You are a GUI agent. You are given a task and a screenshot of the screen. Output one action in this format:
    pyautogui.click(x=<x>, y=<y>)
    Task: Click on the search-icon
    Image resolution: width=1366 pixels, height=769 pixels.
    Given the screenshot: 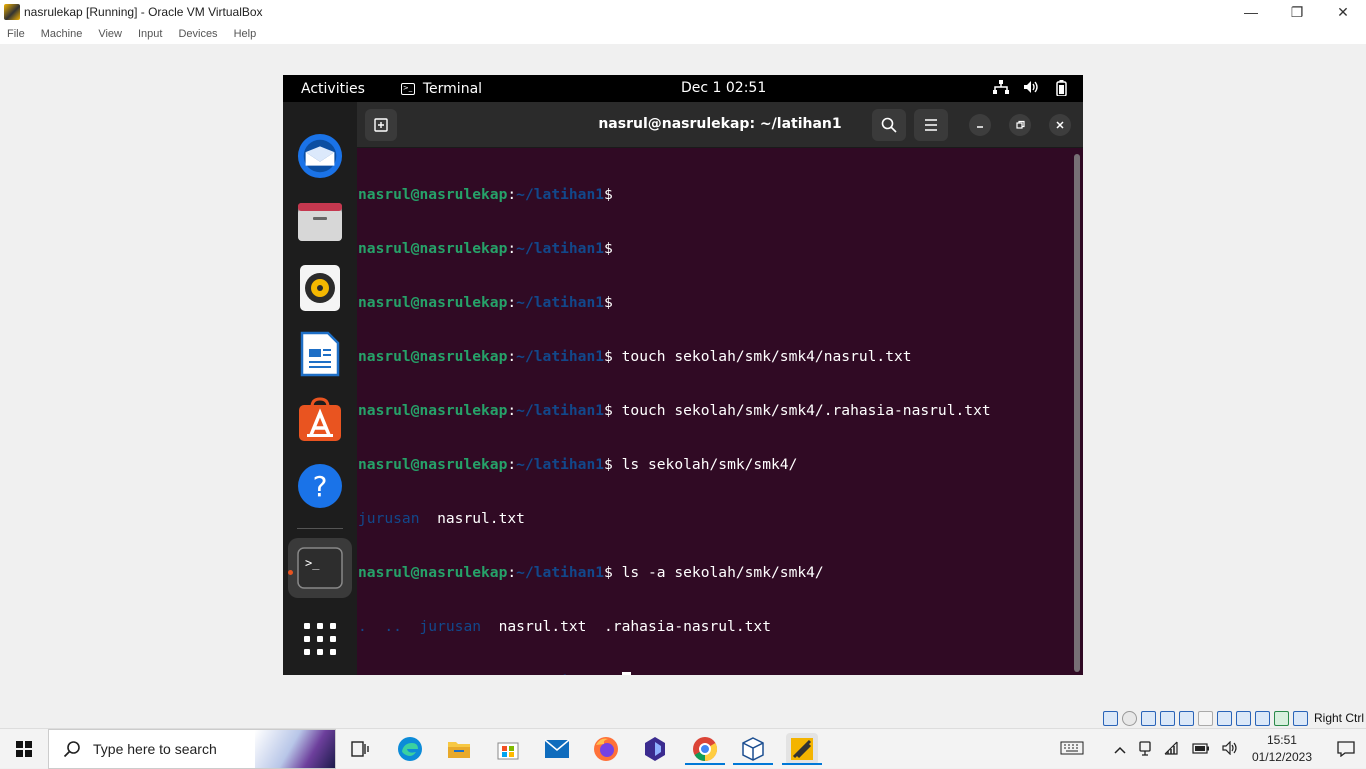 What is the action you would take?
    pyautogui.click(x=71, y=749)
    